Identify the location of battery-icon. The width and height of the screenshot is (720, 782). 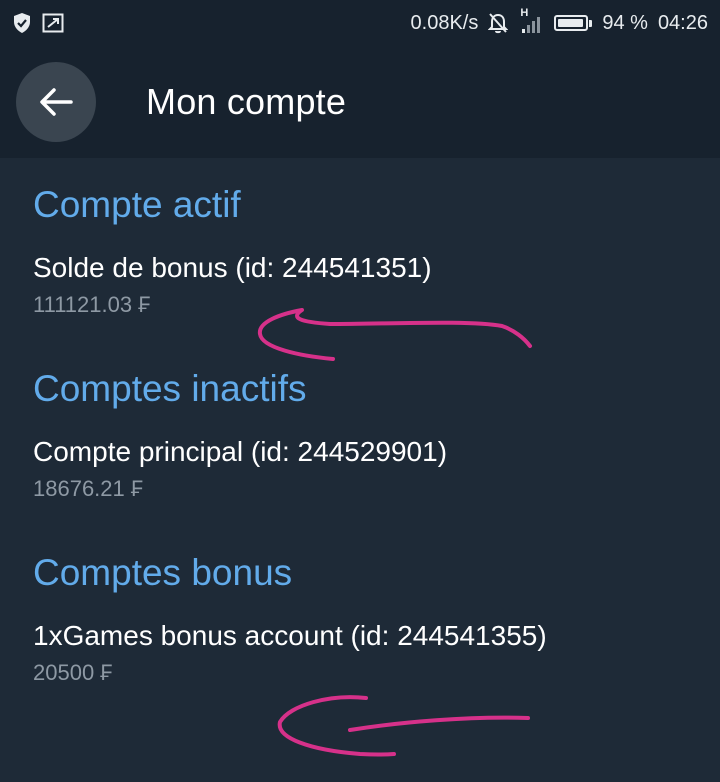
(573, 23).